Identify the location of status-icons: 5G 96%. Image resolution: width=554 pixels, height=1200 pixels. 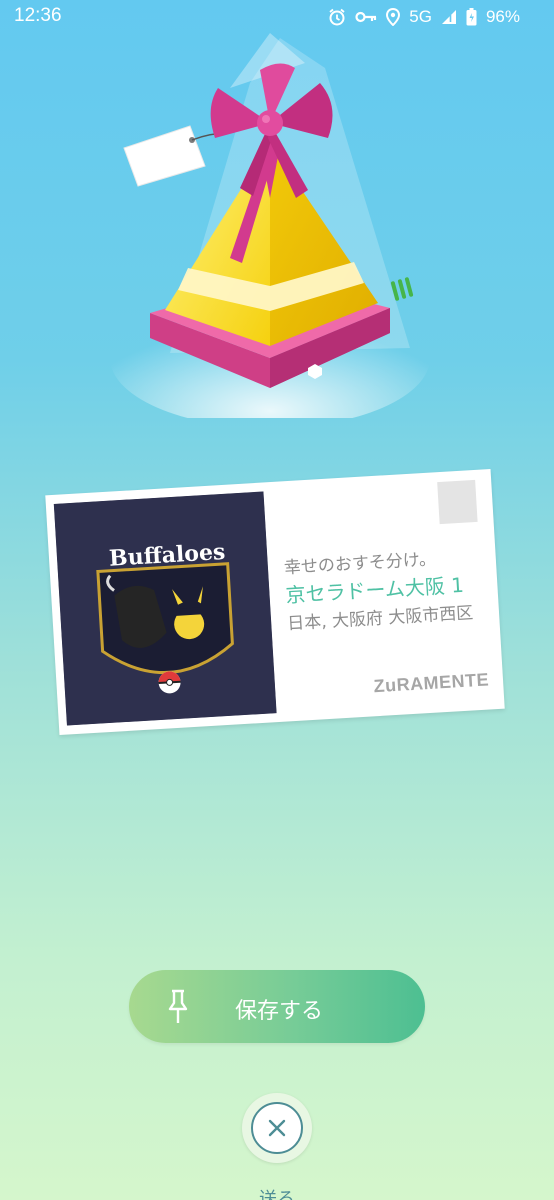
(424, 17).